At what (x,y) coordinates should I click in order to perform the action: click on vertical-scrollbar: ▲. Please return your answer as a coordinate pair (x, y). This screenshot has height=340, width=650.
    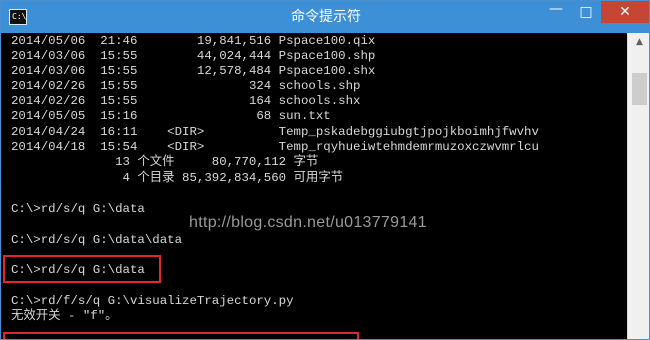
    Looking at the image, I should click on (638, 186).